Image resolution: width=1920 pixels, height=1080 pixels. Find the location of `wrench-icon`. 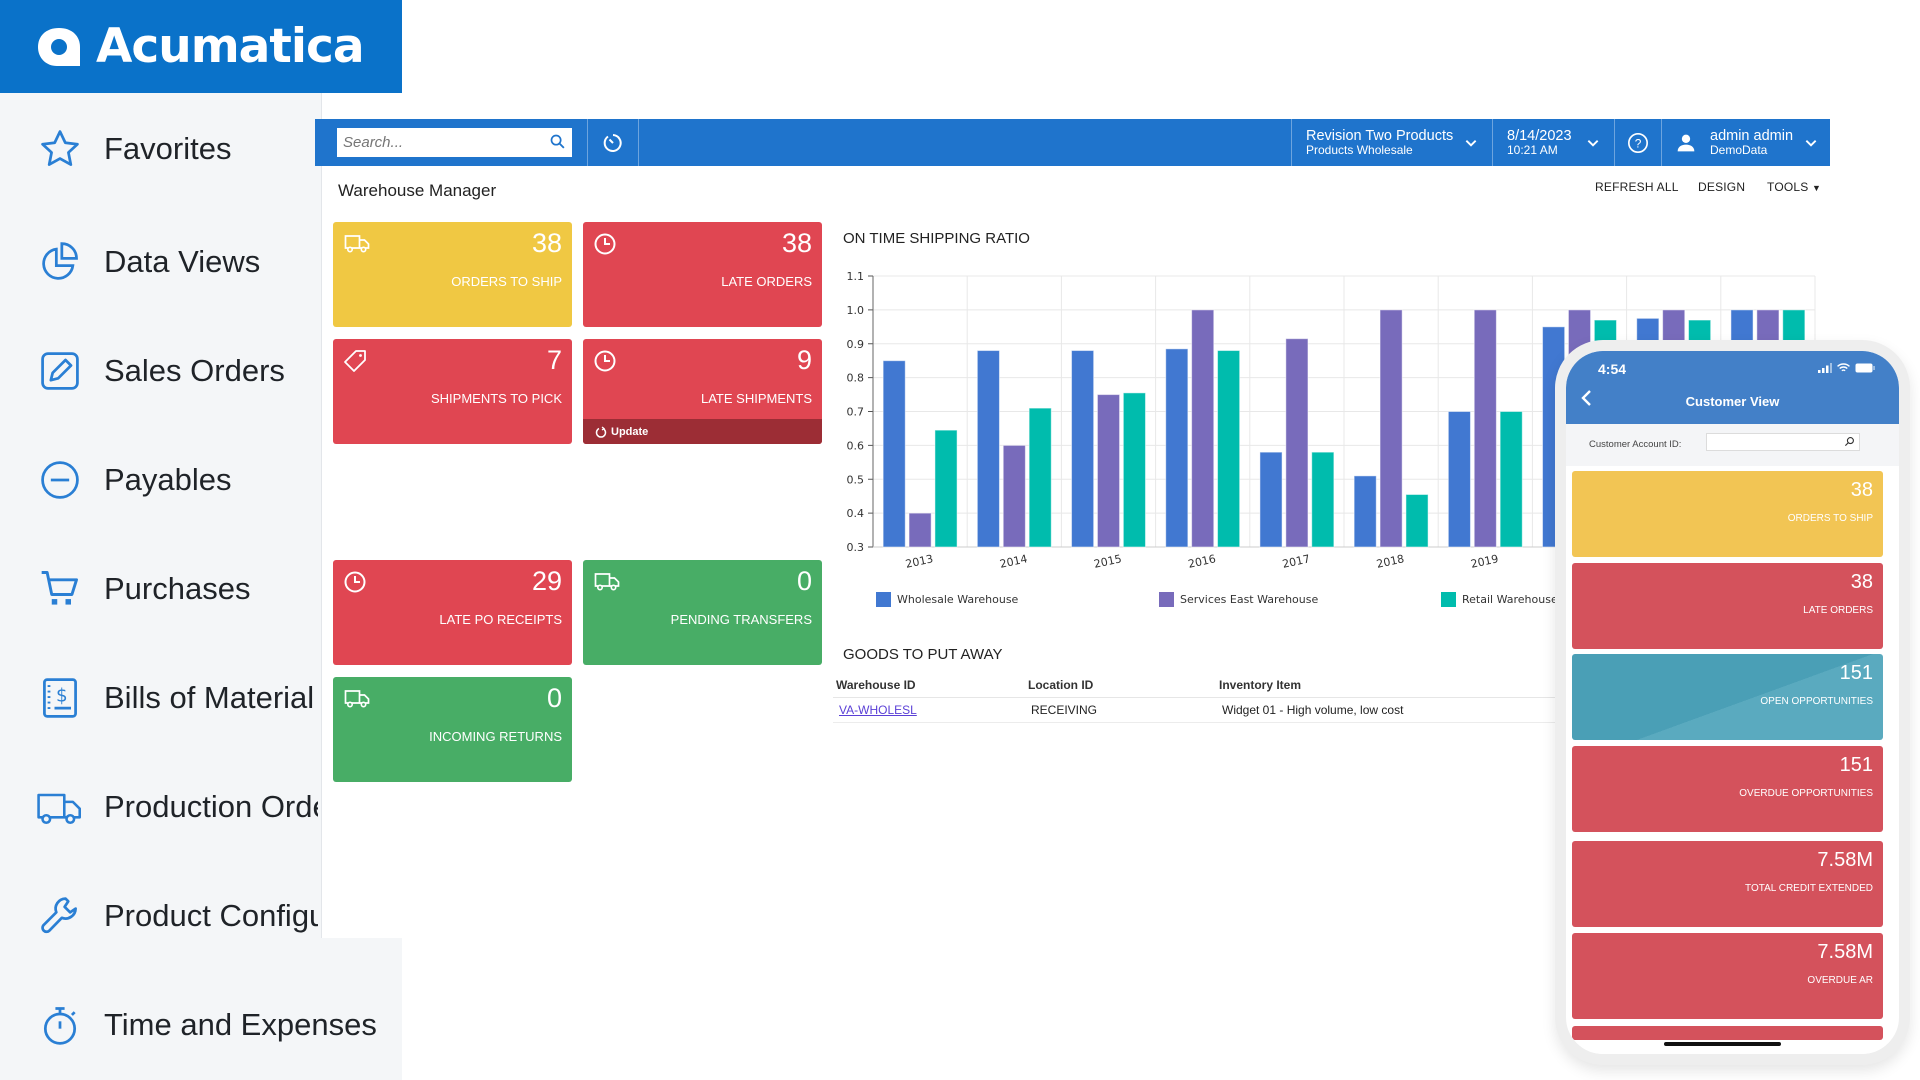

wrench-icon is located at coordinates (60, 915).